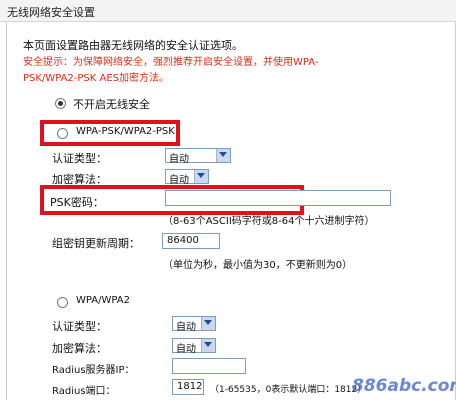  I want to click on wpa-encryption-label: 加密算法：, so click(79, 348).